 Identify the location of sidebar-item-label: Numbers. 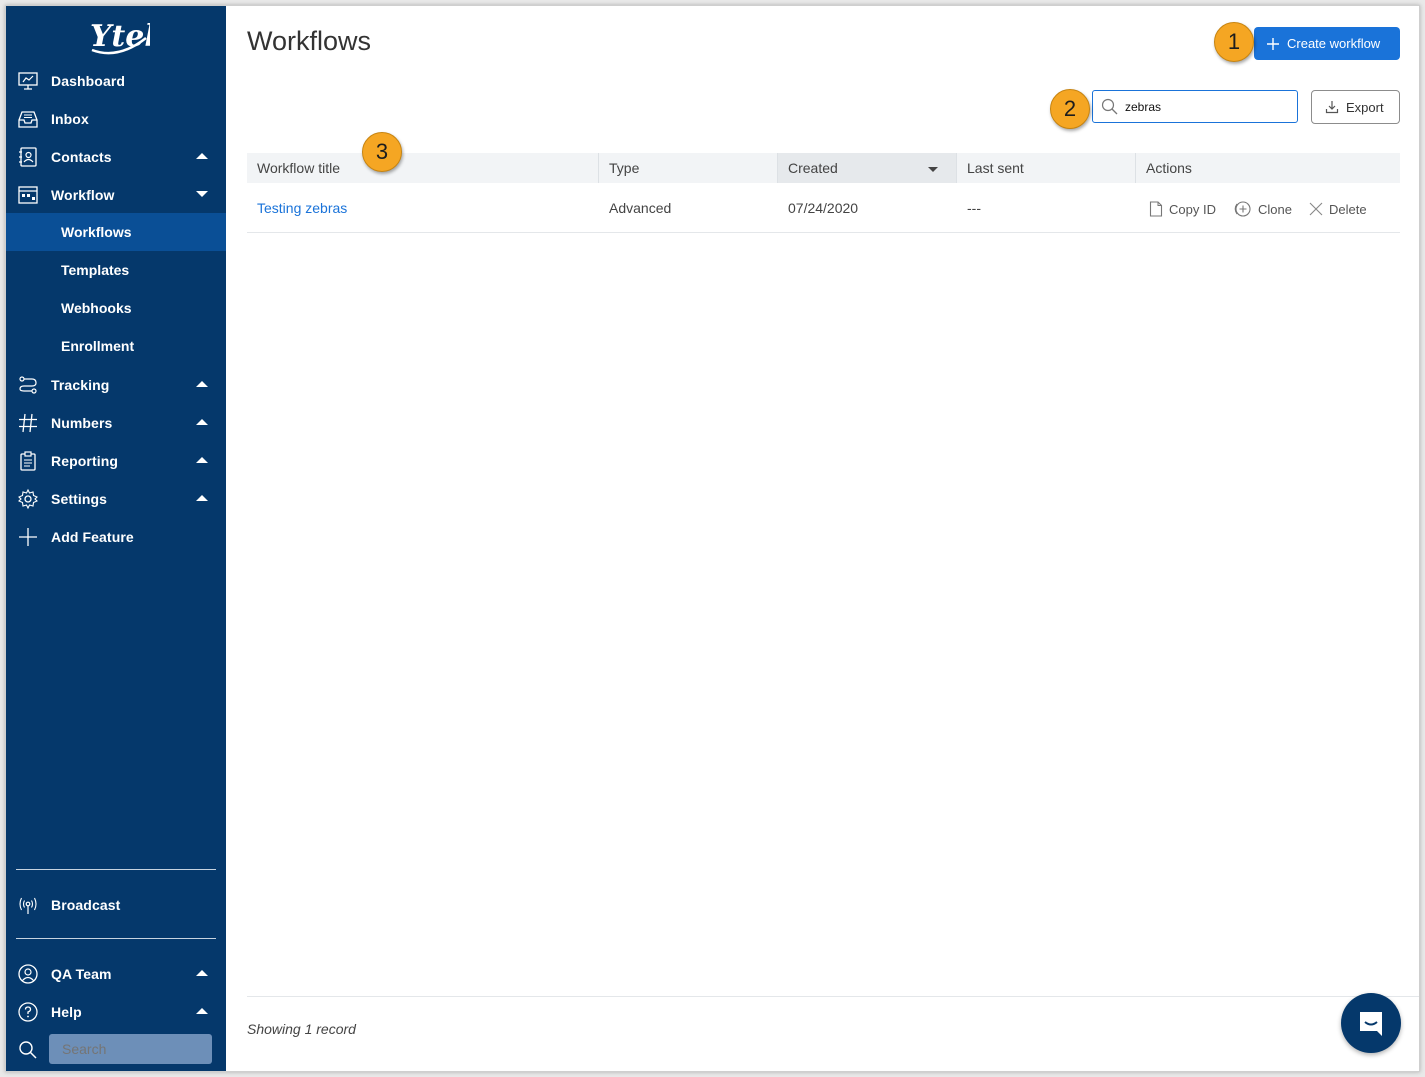
(82, 423).